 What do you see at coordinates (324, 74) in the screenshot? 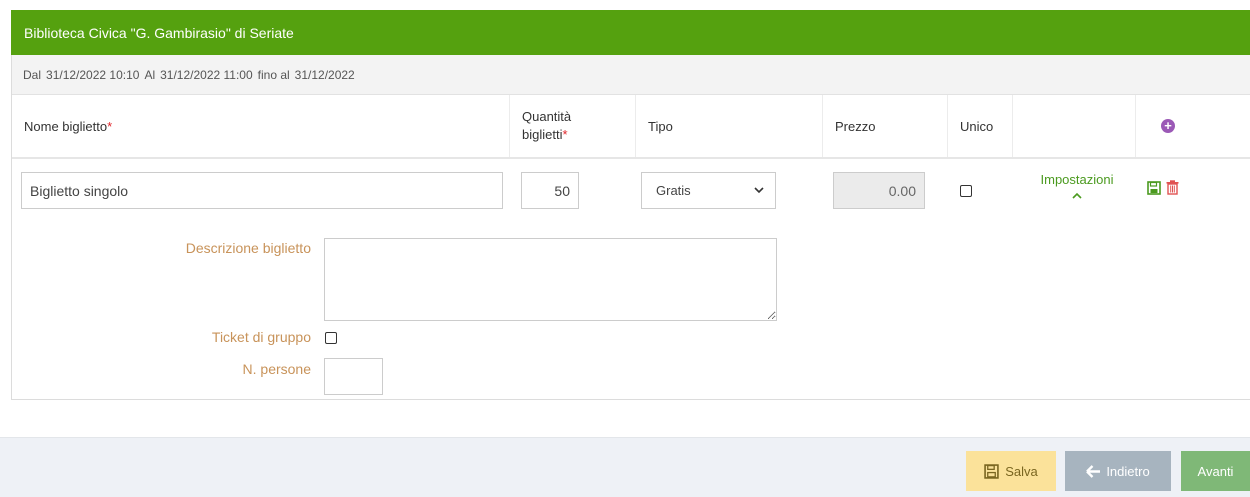
I see `fino-value: 31/12/2022` at bounding box center [324, 74].